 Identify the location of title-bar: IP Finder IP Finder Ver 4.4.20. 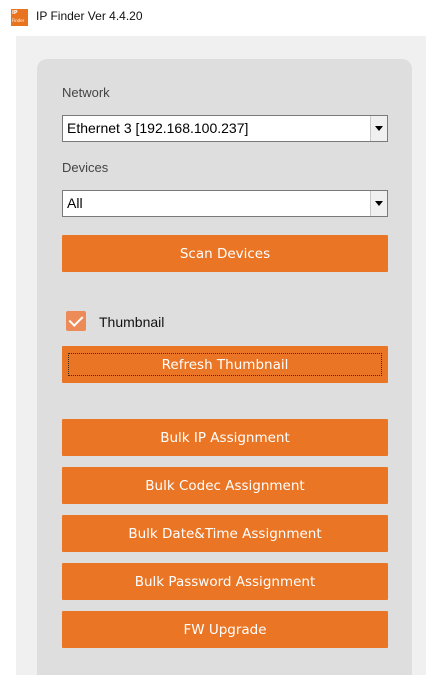
(213, 18).